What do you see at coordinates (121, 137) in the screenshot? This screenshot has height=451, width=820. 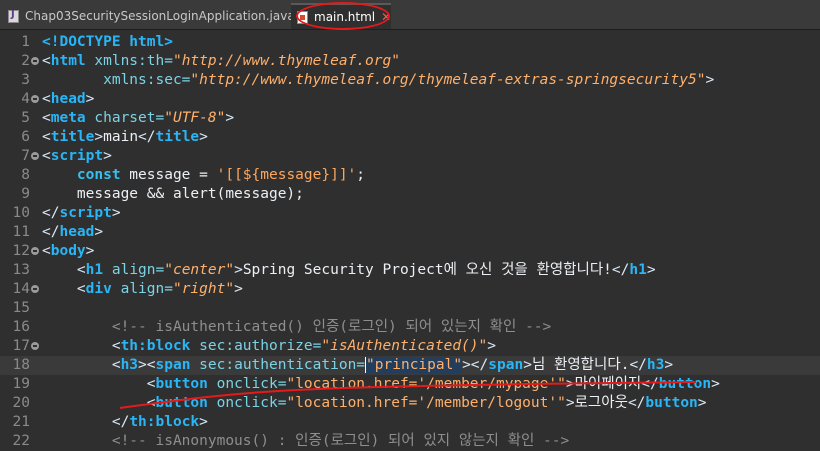 I see `code-token: main` at bounding box center [121, 137].